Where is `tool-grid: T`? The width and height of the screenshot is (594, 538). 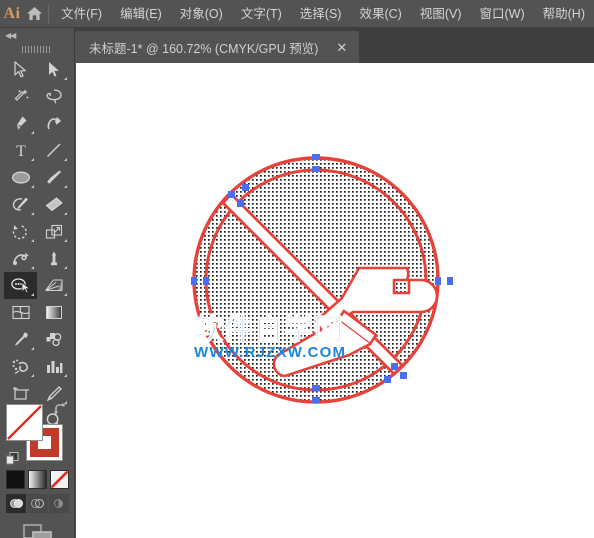
tool-grid: T is located at coordinates (37, 245).